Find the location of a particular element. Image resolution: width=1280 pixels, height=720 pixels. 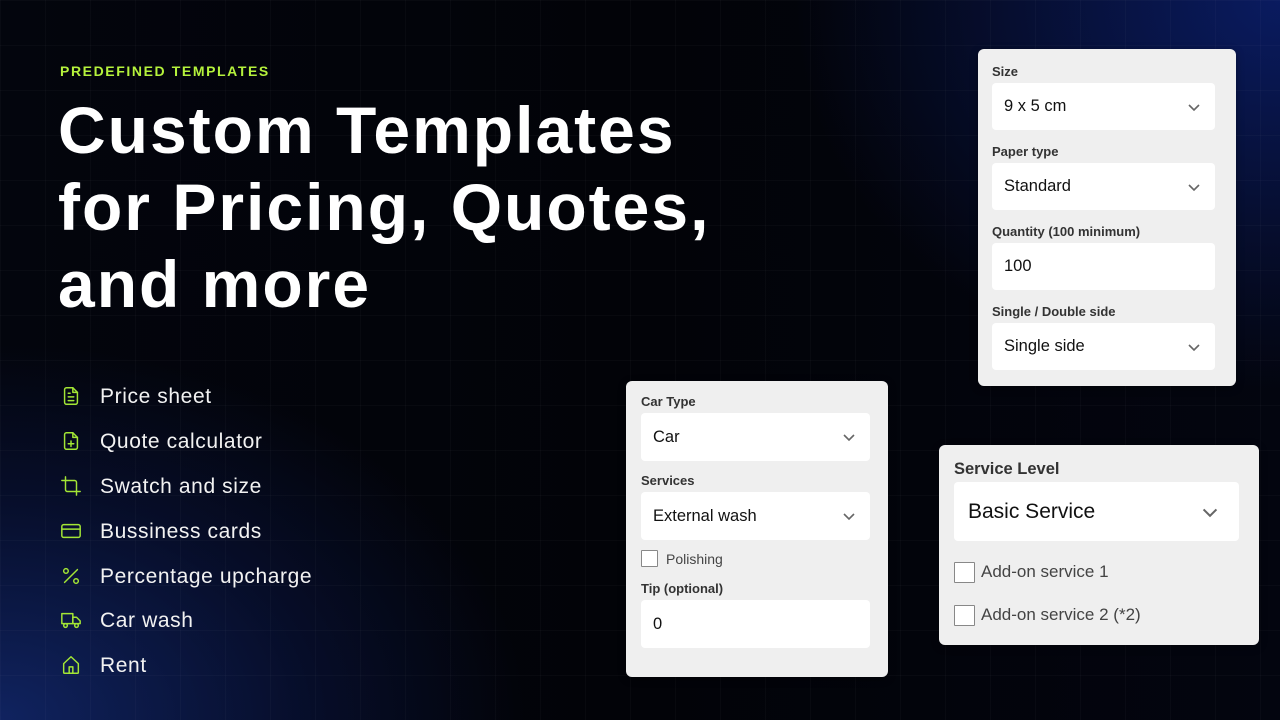

polishing-option: Polishing is located at coordinates (755, 558).